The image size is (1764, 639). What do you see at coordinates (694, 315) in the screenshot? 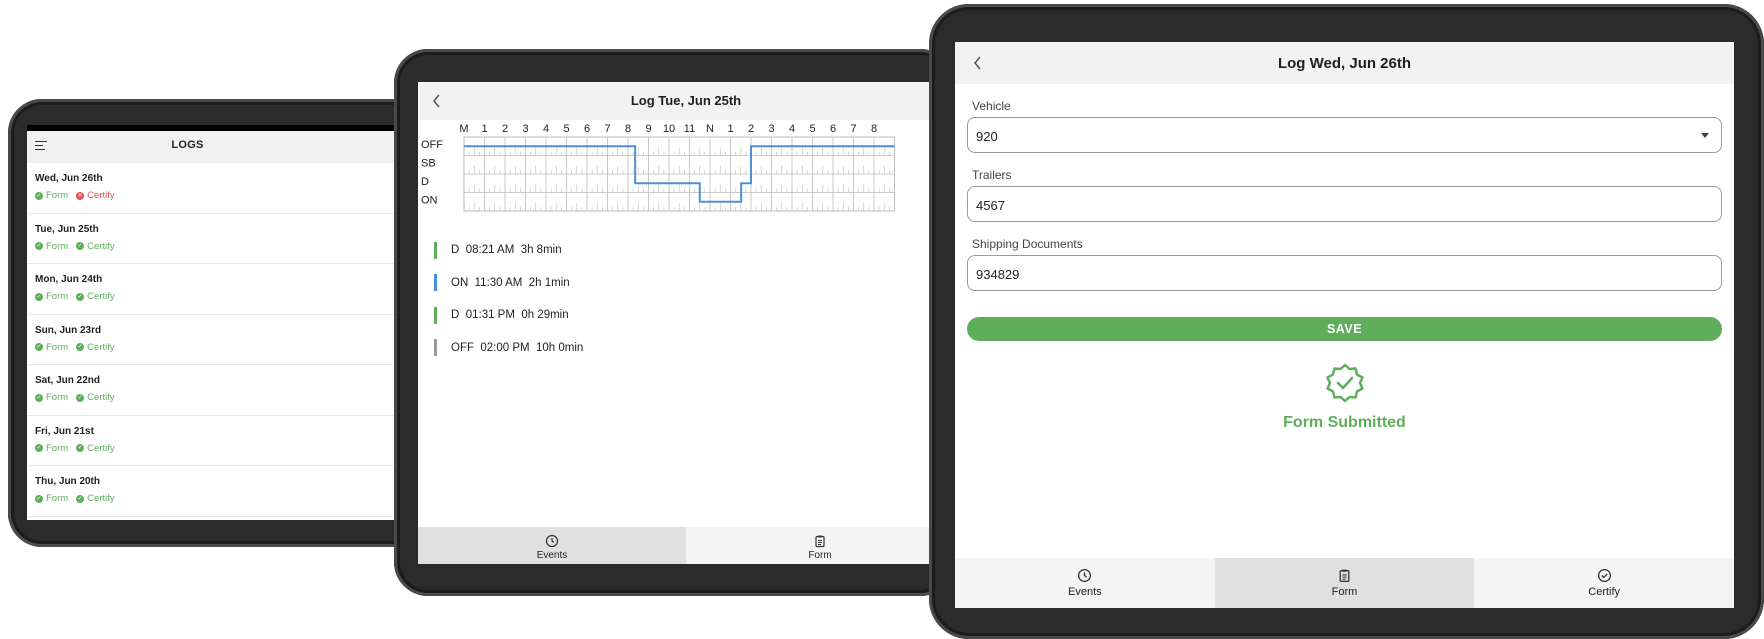
I see `event-row: D 01:31 PM 0h 29min` at bounding box center [694, 315].